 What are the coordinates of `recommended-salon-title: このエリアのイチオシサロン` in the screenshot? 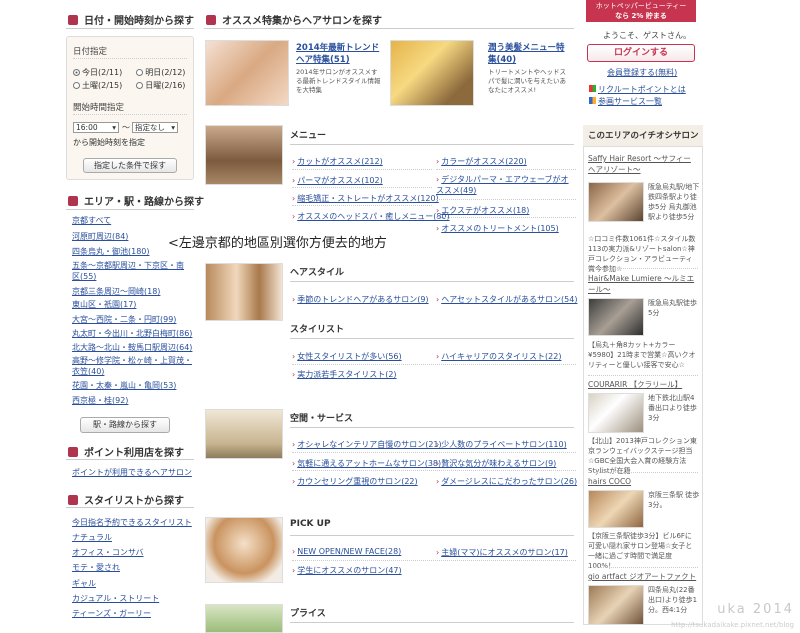 It's located at (643, 136).